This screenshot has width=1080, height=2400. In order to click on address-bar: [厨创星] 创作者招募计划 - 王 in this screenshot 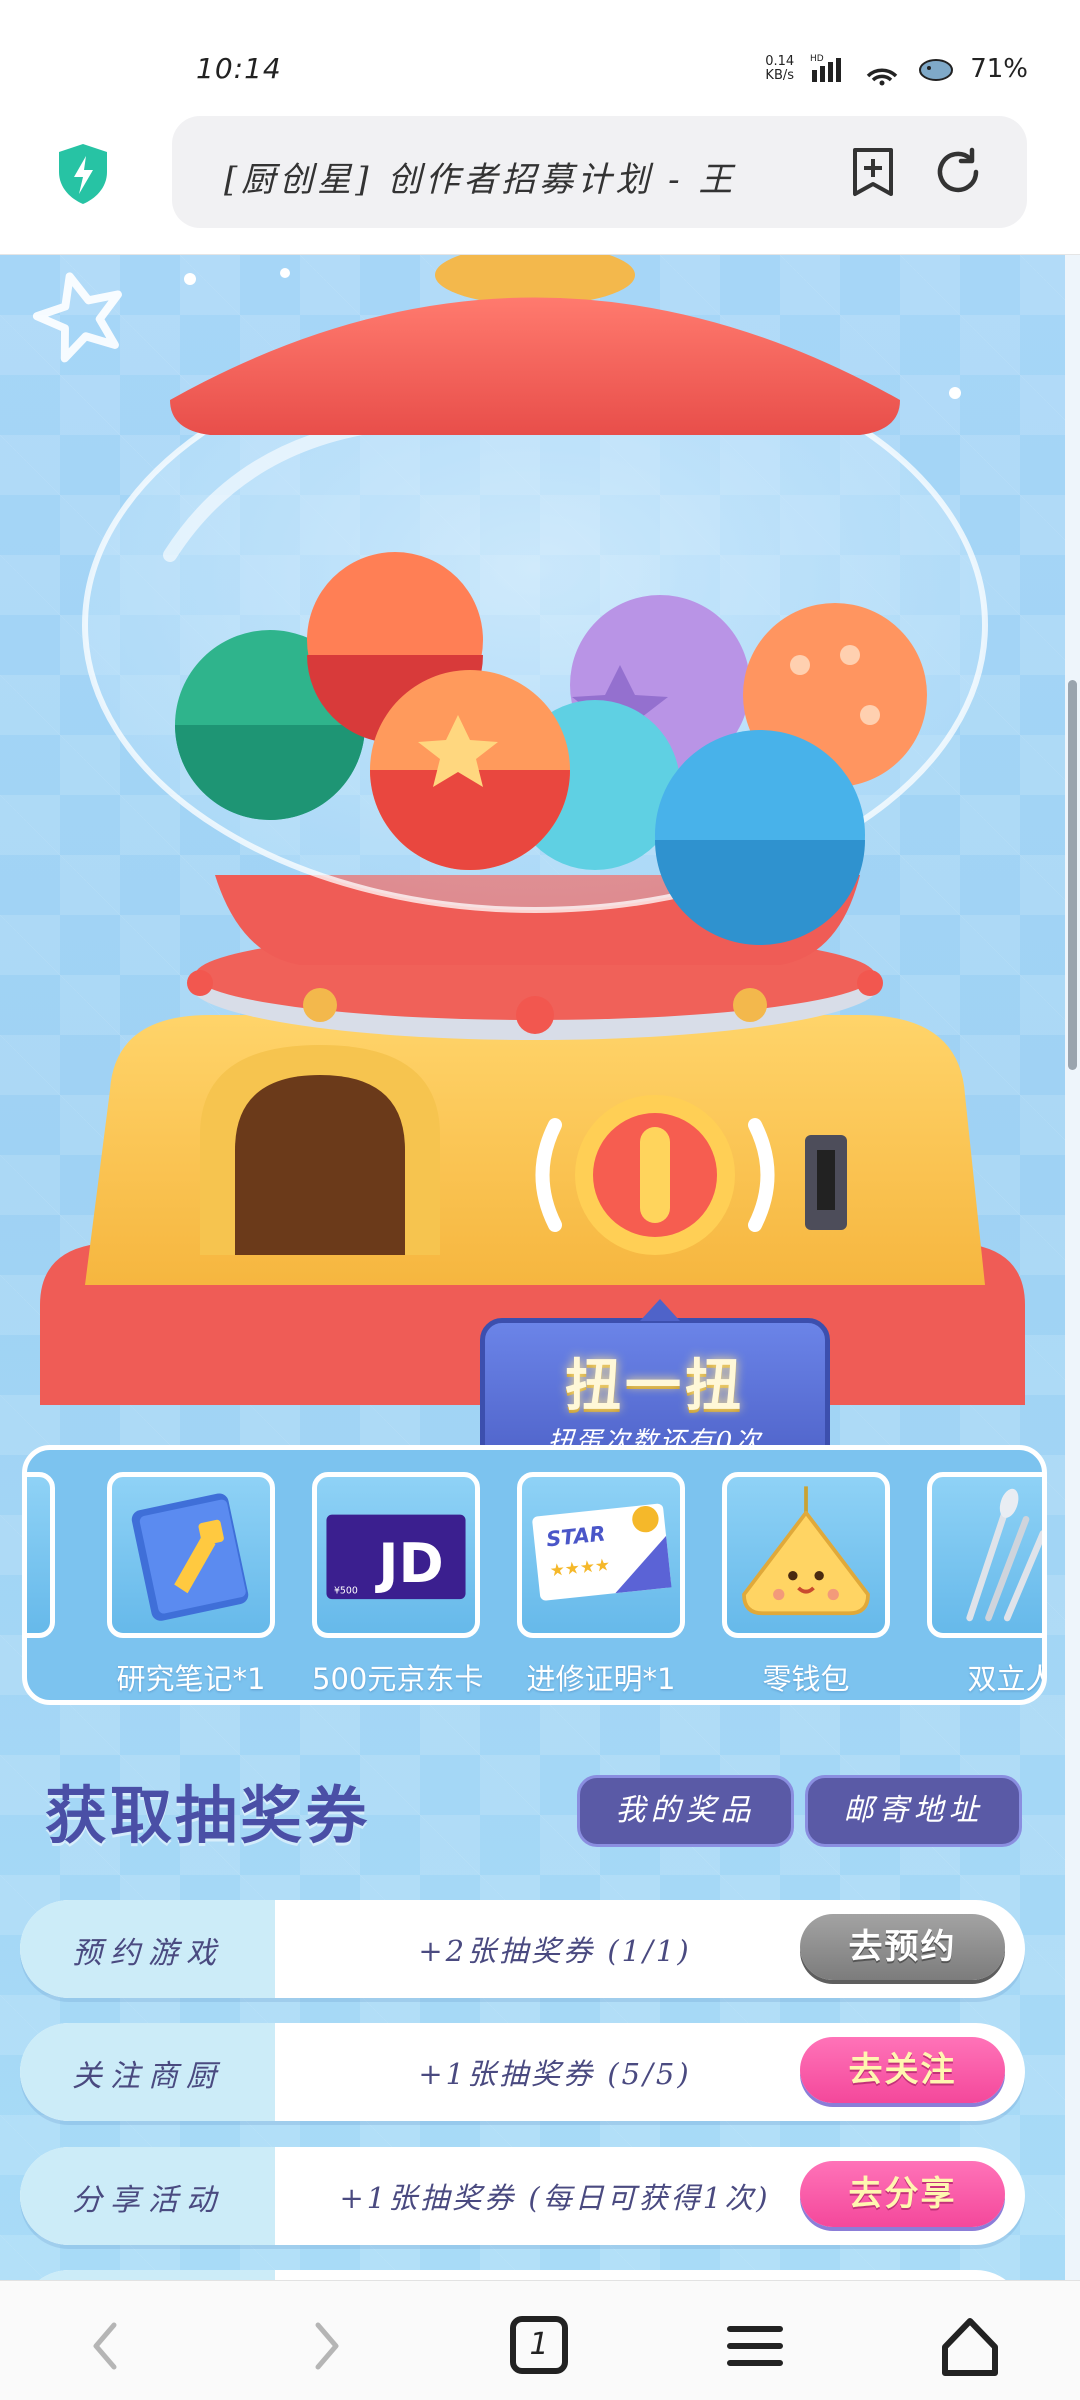, I will do `click(599, 172)`.